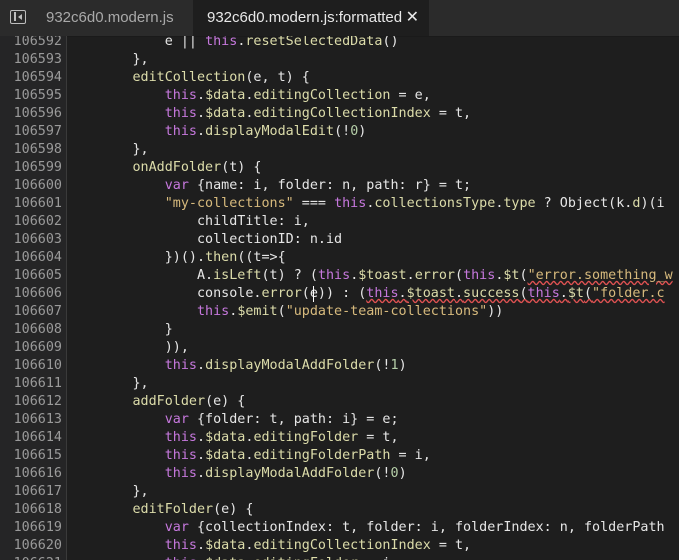 Image resolution: width=679 pixels, height=560 pixels. I want to click on code-token: editingFolder, so click(305, 558).